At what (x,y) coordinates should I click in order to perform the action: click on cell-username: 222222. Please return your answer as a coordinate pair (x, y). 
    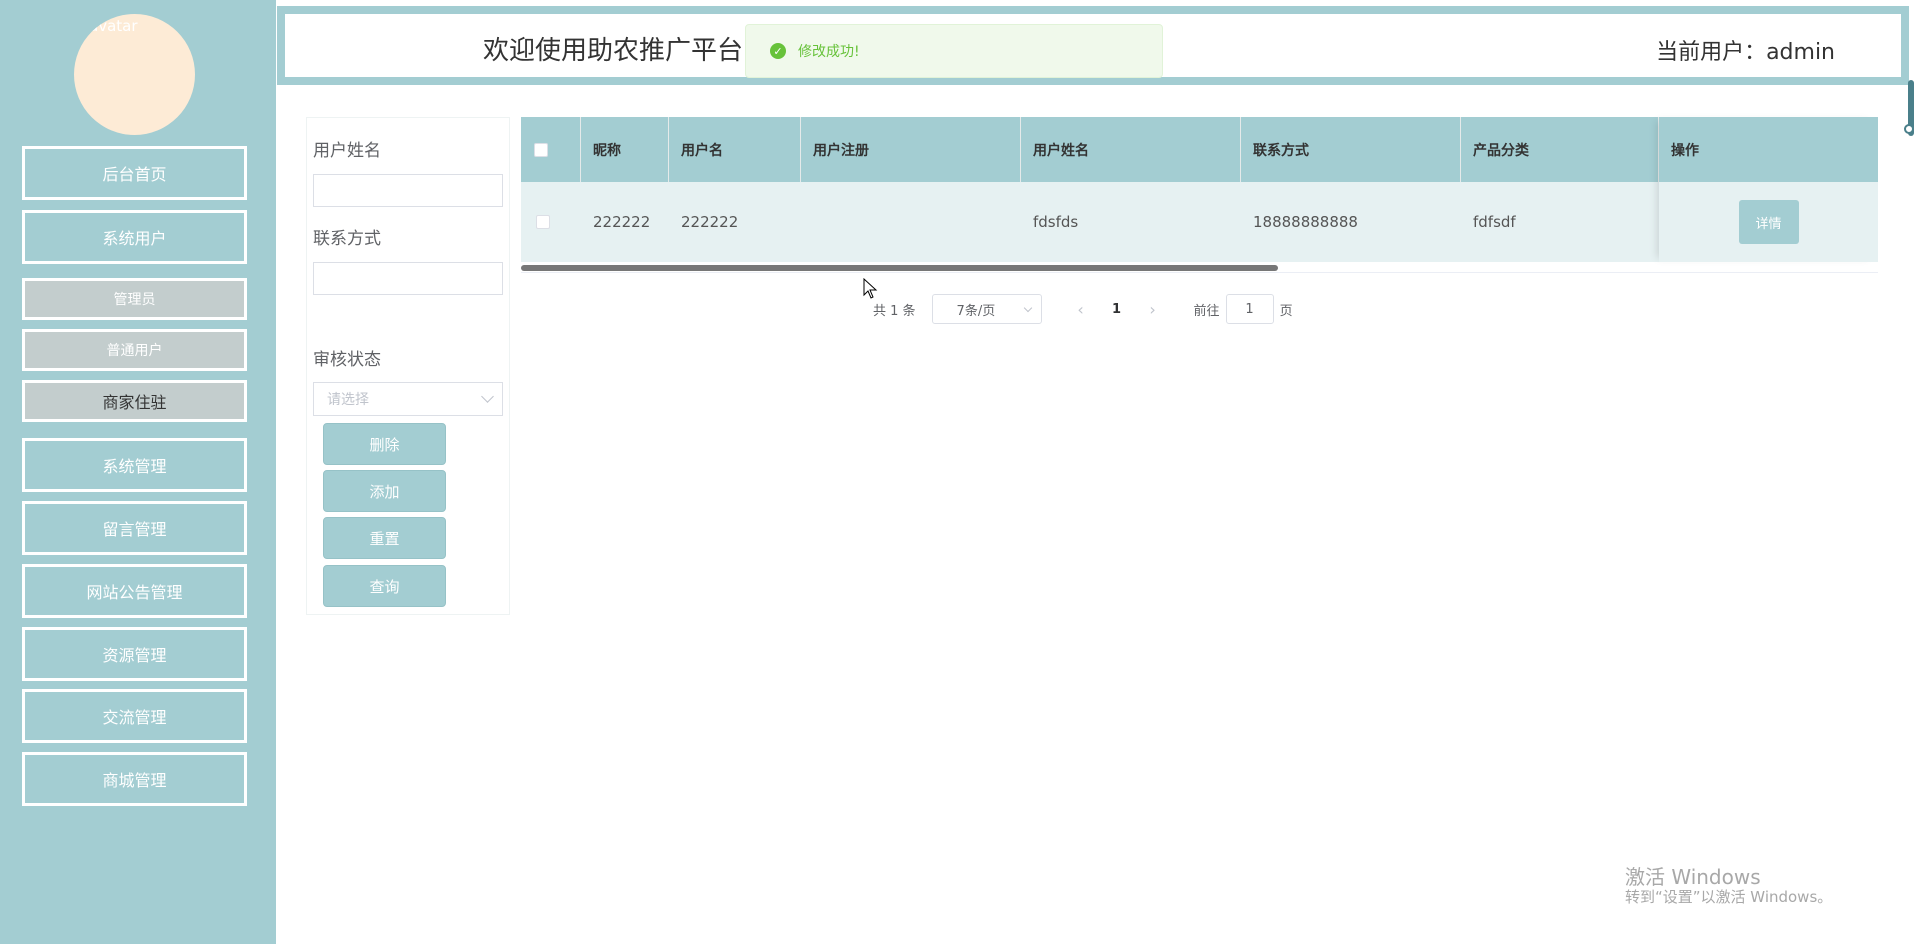
    Looking at the image, I should click on (710, 222).